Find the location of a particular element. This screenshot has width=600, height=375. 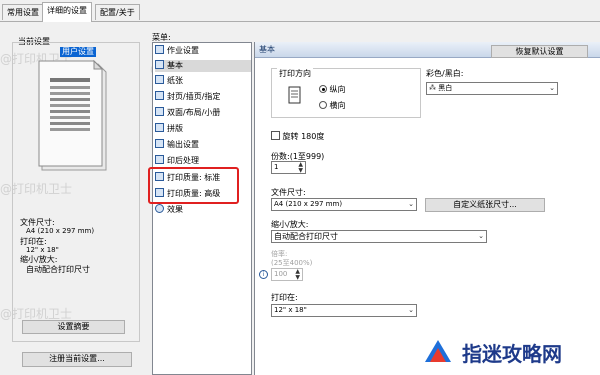

print-on-select: 12" x 18" ⌄ is located at coordinates (344, 310).